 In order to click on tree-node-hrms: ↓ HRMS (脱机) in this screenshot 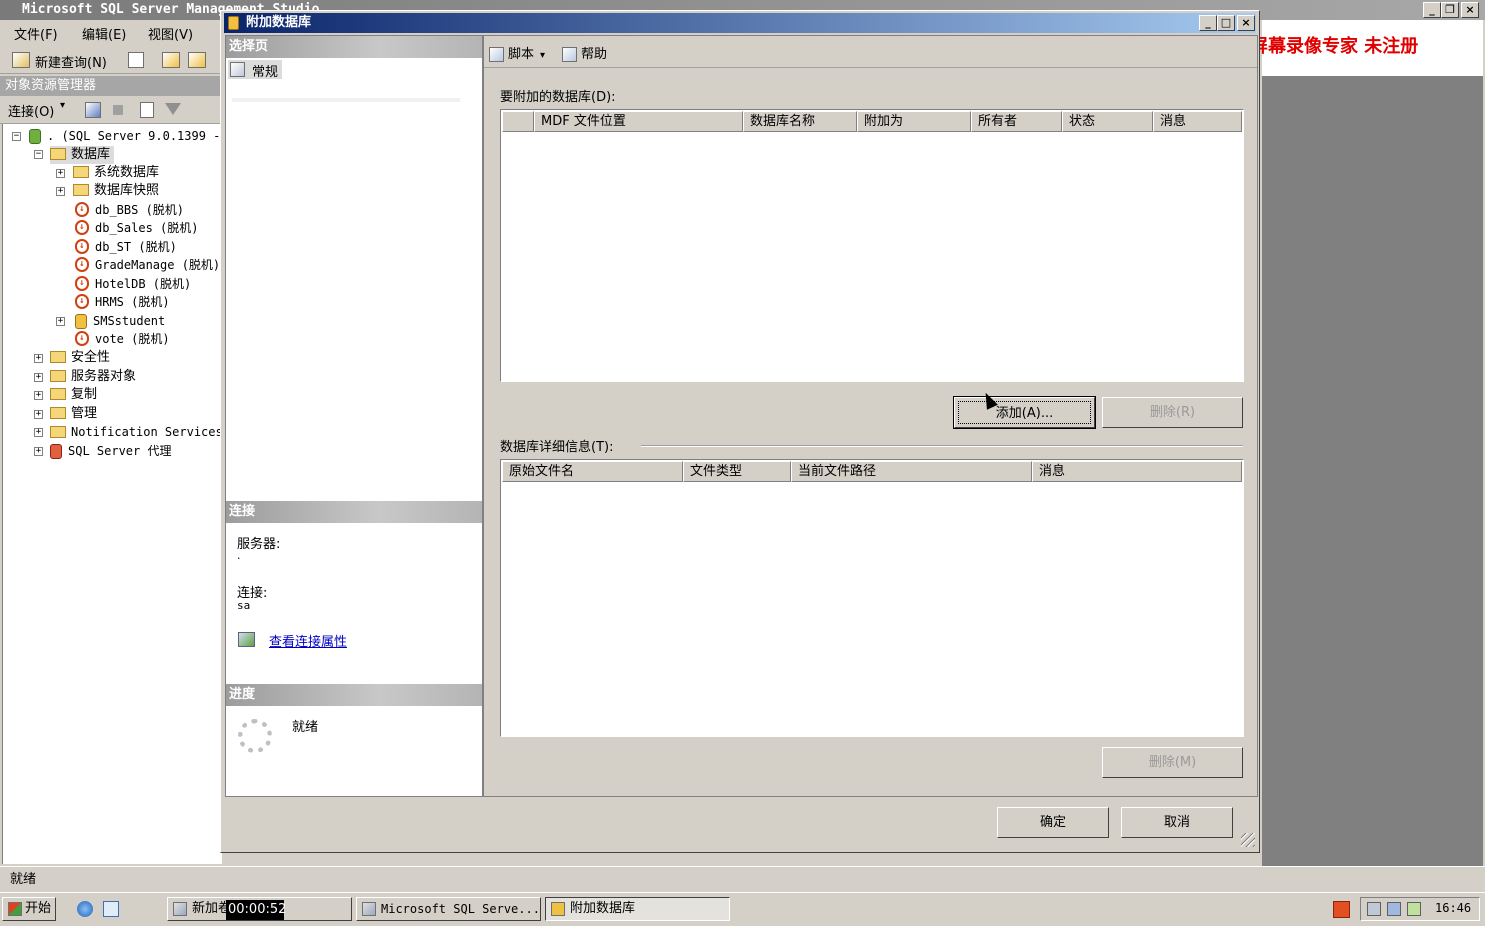, I will do `click(122, 302)`.